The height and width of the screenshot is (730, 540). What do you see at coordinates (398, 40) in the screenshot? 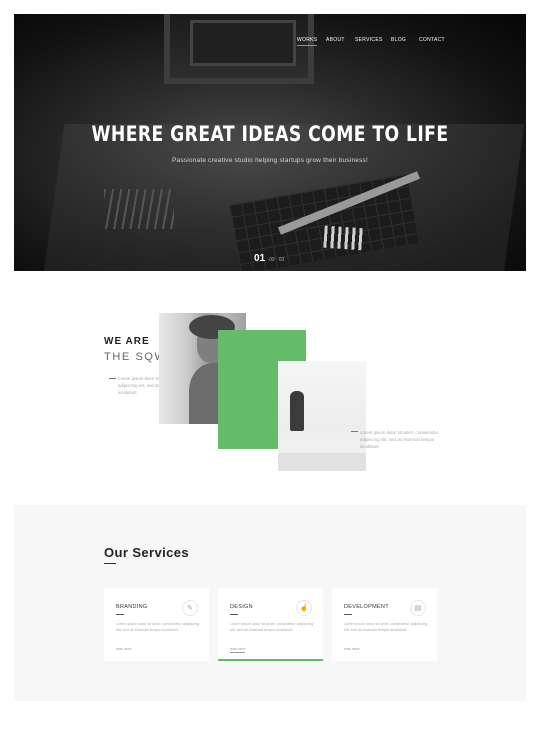
I see `nav-item-blog: BLOG` at bounding box center [398, 40].